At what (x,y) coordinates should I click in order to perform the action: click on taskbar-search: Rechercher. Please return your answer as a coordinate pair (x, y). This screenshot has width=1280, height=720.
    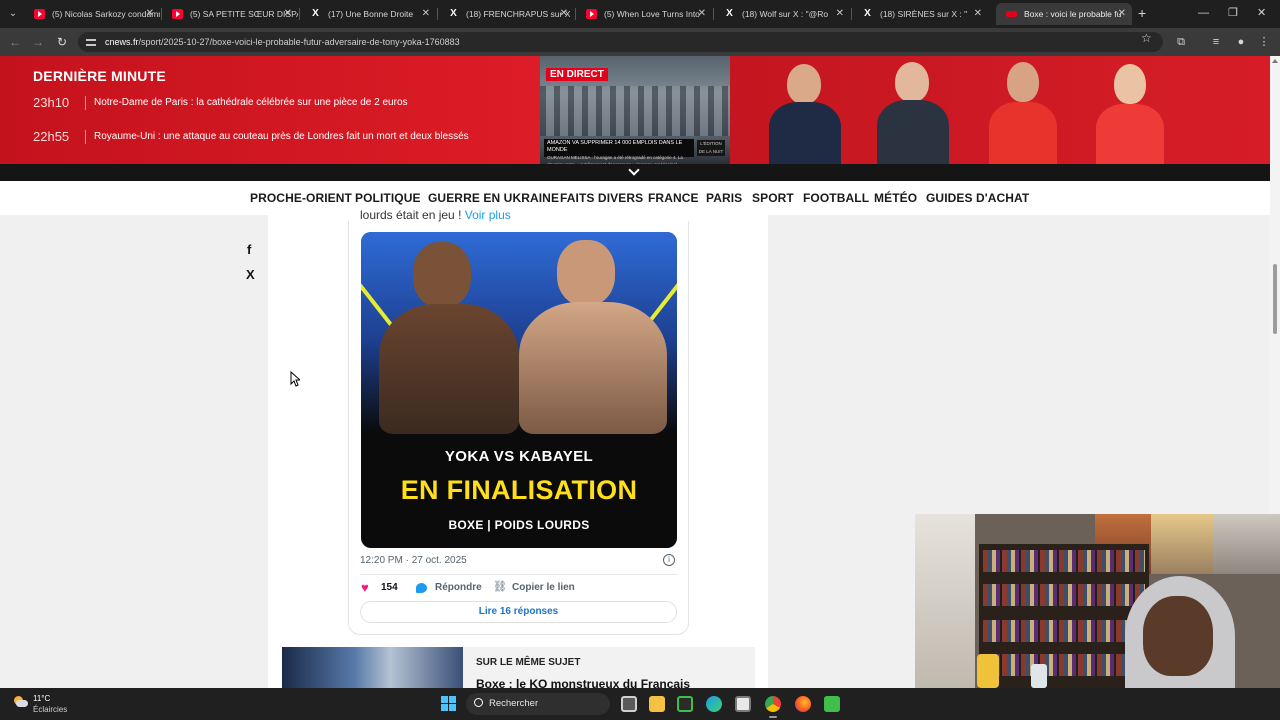
    Looking at the image, I should click on (538, 704).